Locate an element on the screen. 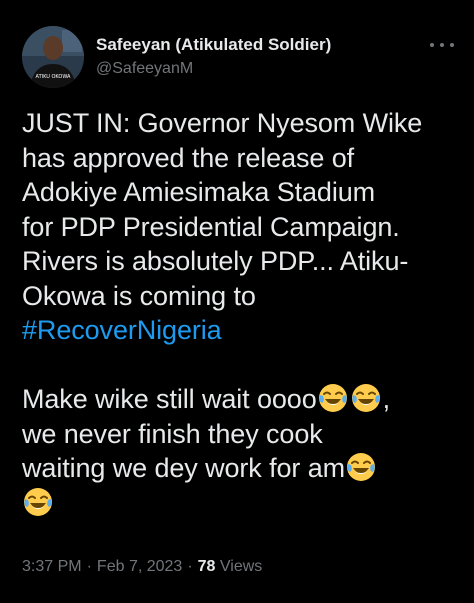  tweet-time: 3:37 PM is located at coordinates (52, 566).